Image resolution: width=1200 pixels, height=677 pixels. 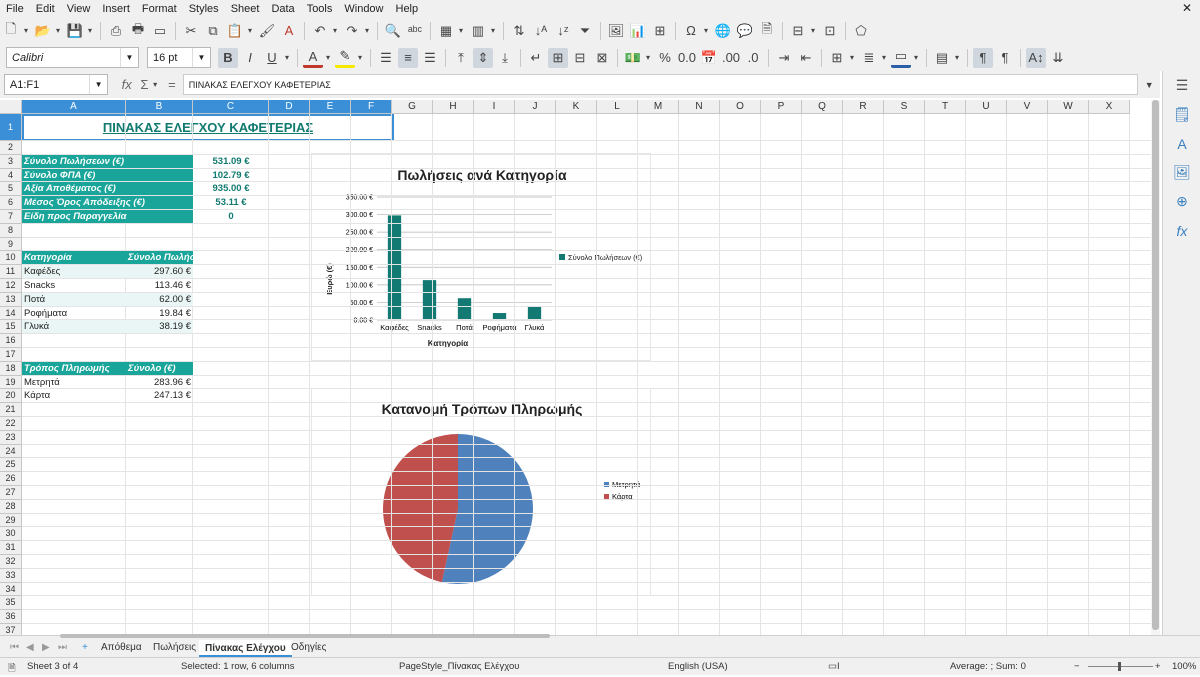 I want to click on menu-format: Format, so click(x=159, y=9).